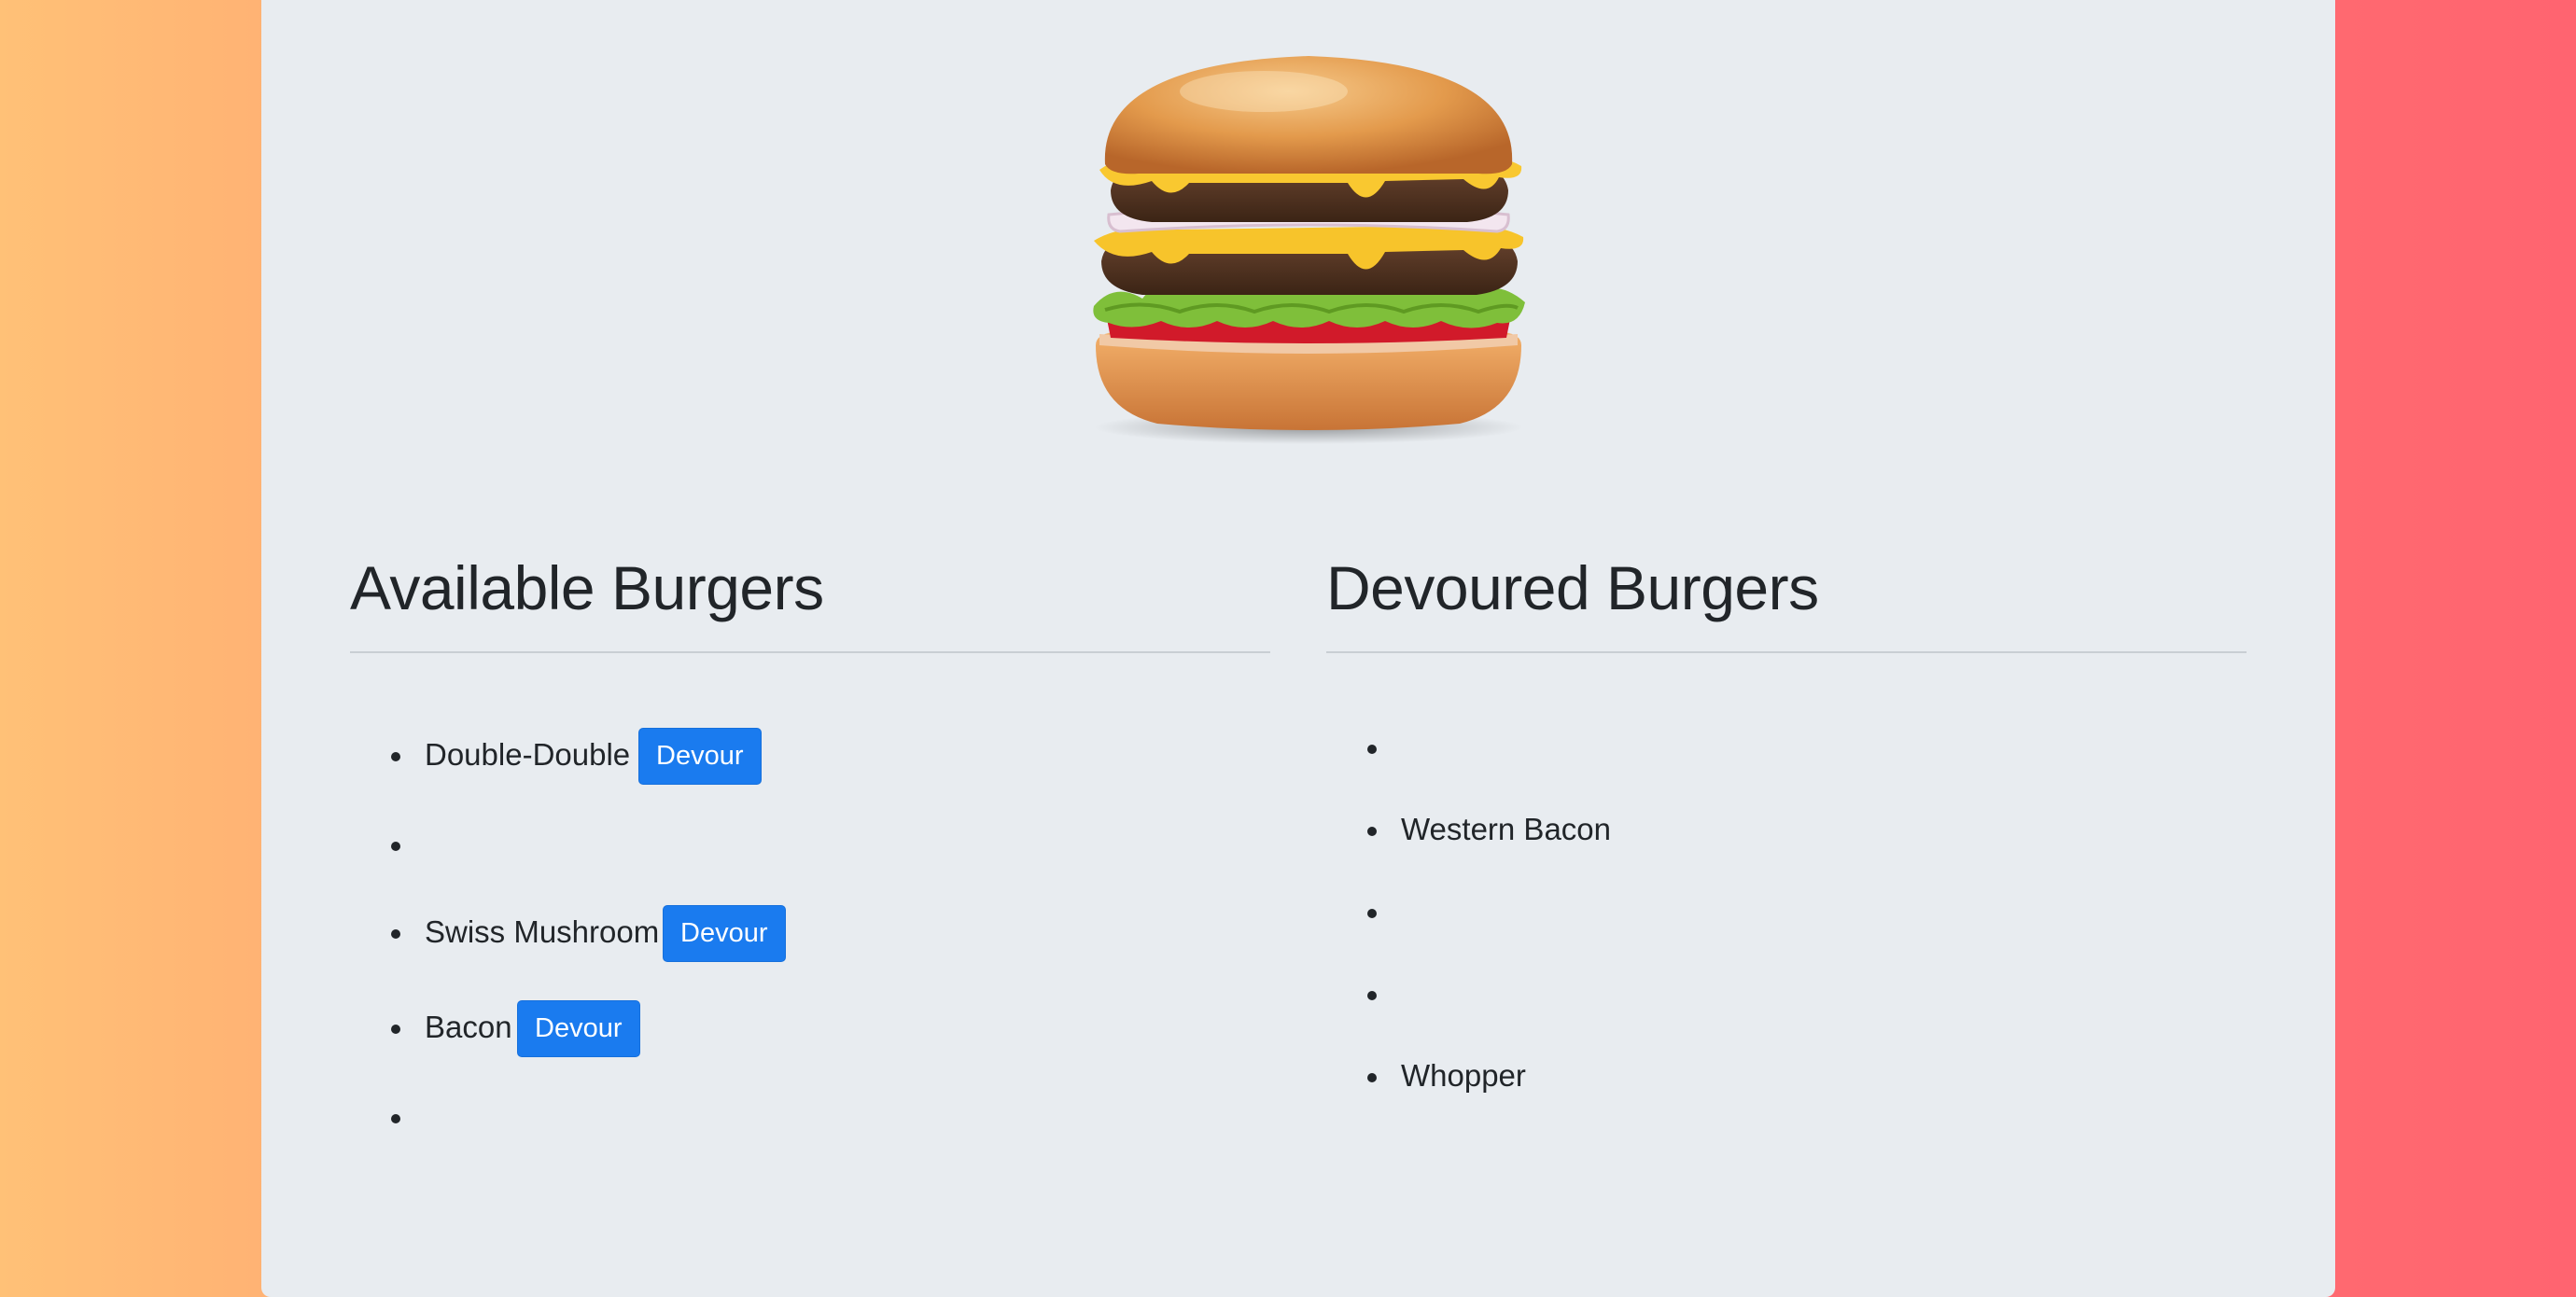  Describe the element at coordinates (542, 931) in the screenshot. I see `burger-name: Swiss Mushroom` at that location.